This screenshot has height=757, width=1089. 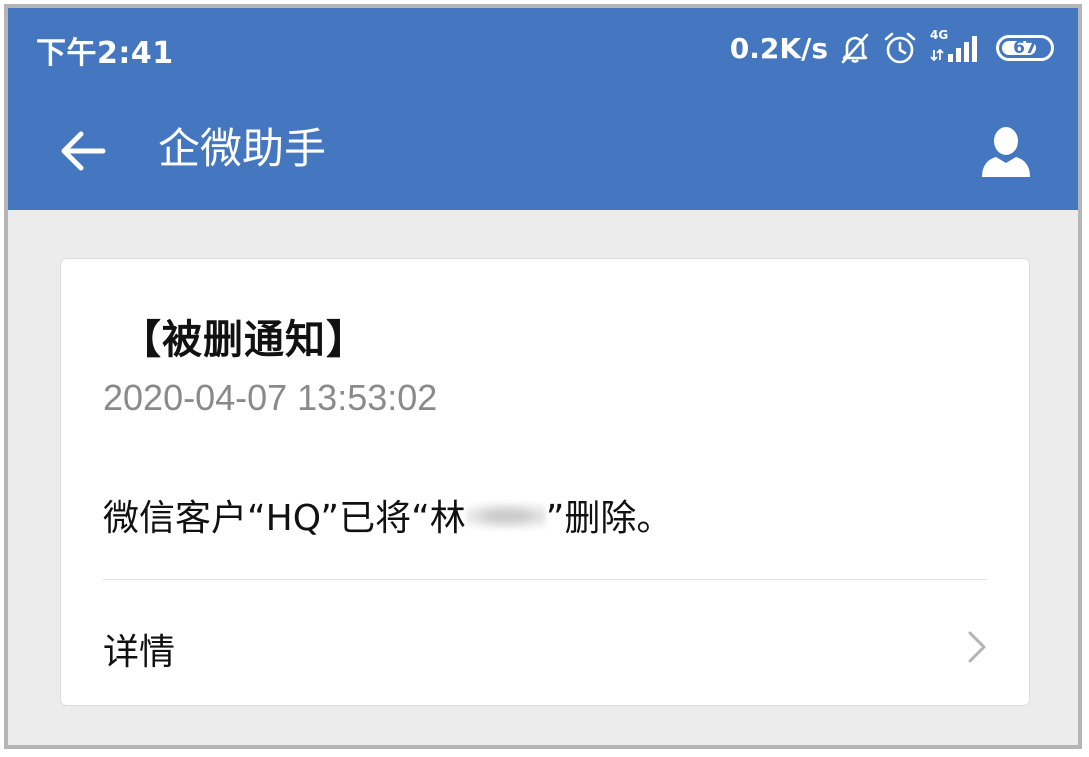 What do you see at coordinates (900, 48) in the screenshot?
I see `alarm-clock-icon` at bounding box center [900, 48].